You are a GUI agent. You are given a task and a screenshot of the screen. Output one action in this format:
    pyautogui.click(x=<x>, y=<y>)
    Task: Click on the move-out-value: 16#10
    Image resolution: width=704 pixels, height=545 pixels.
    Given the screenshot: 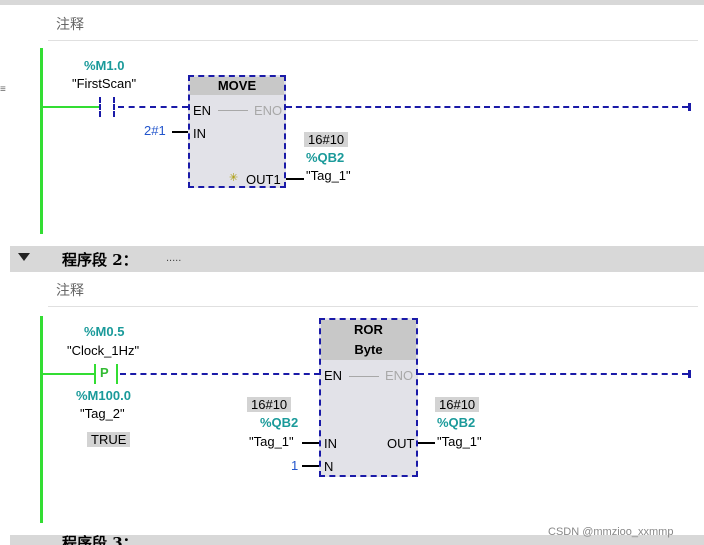 What is the action you would take?
    pyautogui.click(x=326, y=139)
    